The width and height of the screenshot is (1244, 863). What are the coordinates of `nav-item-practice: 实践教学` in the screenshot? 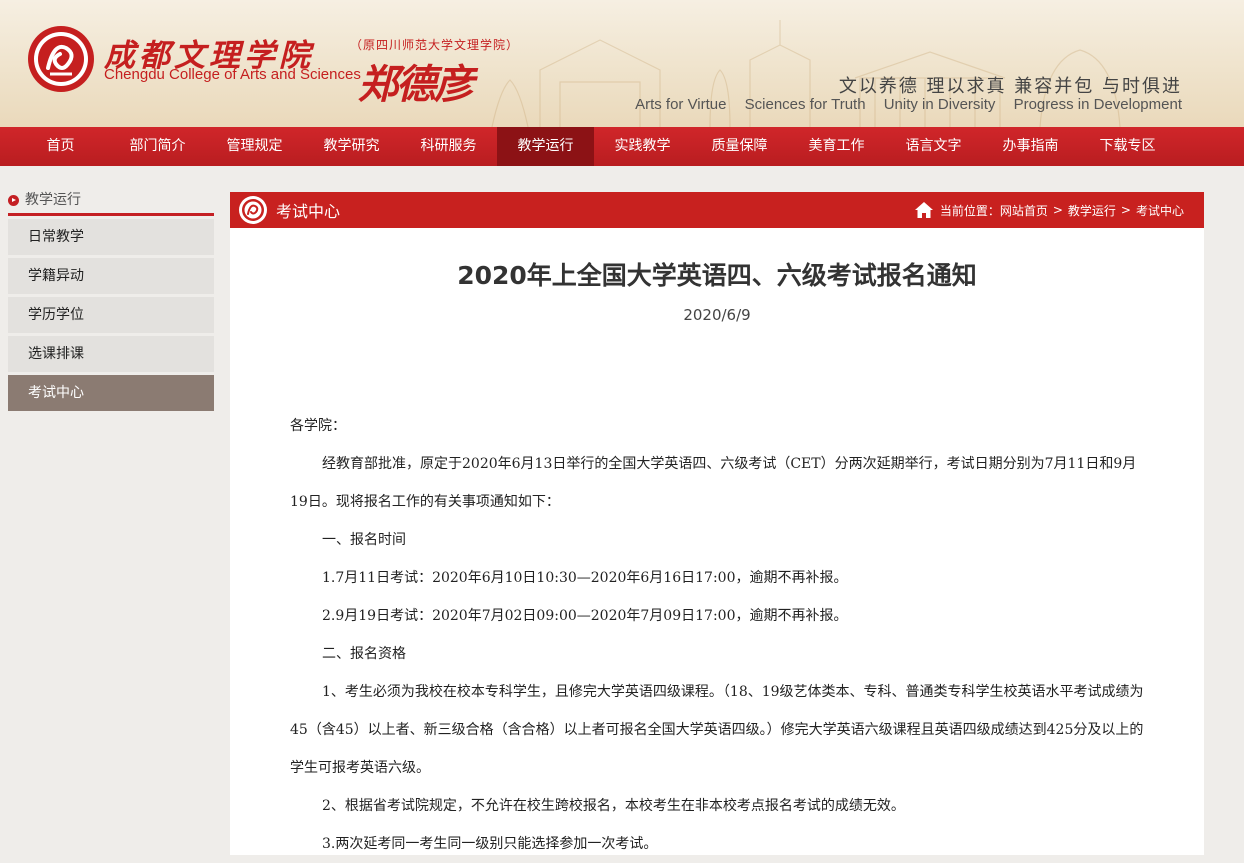 It's located at (642, 146).